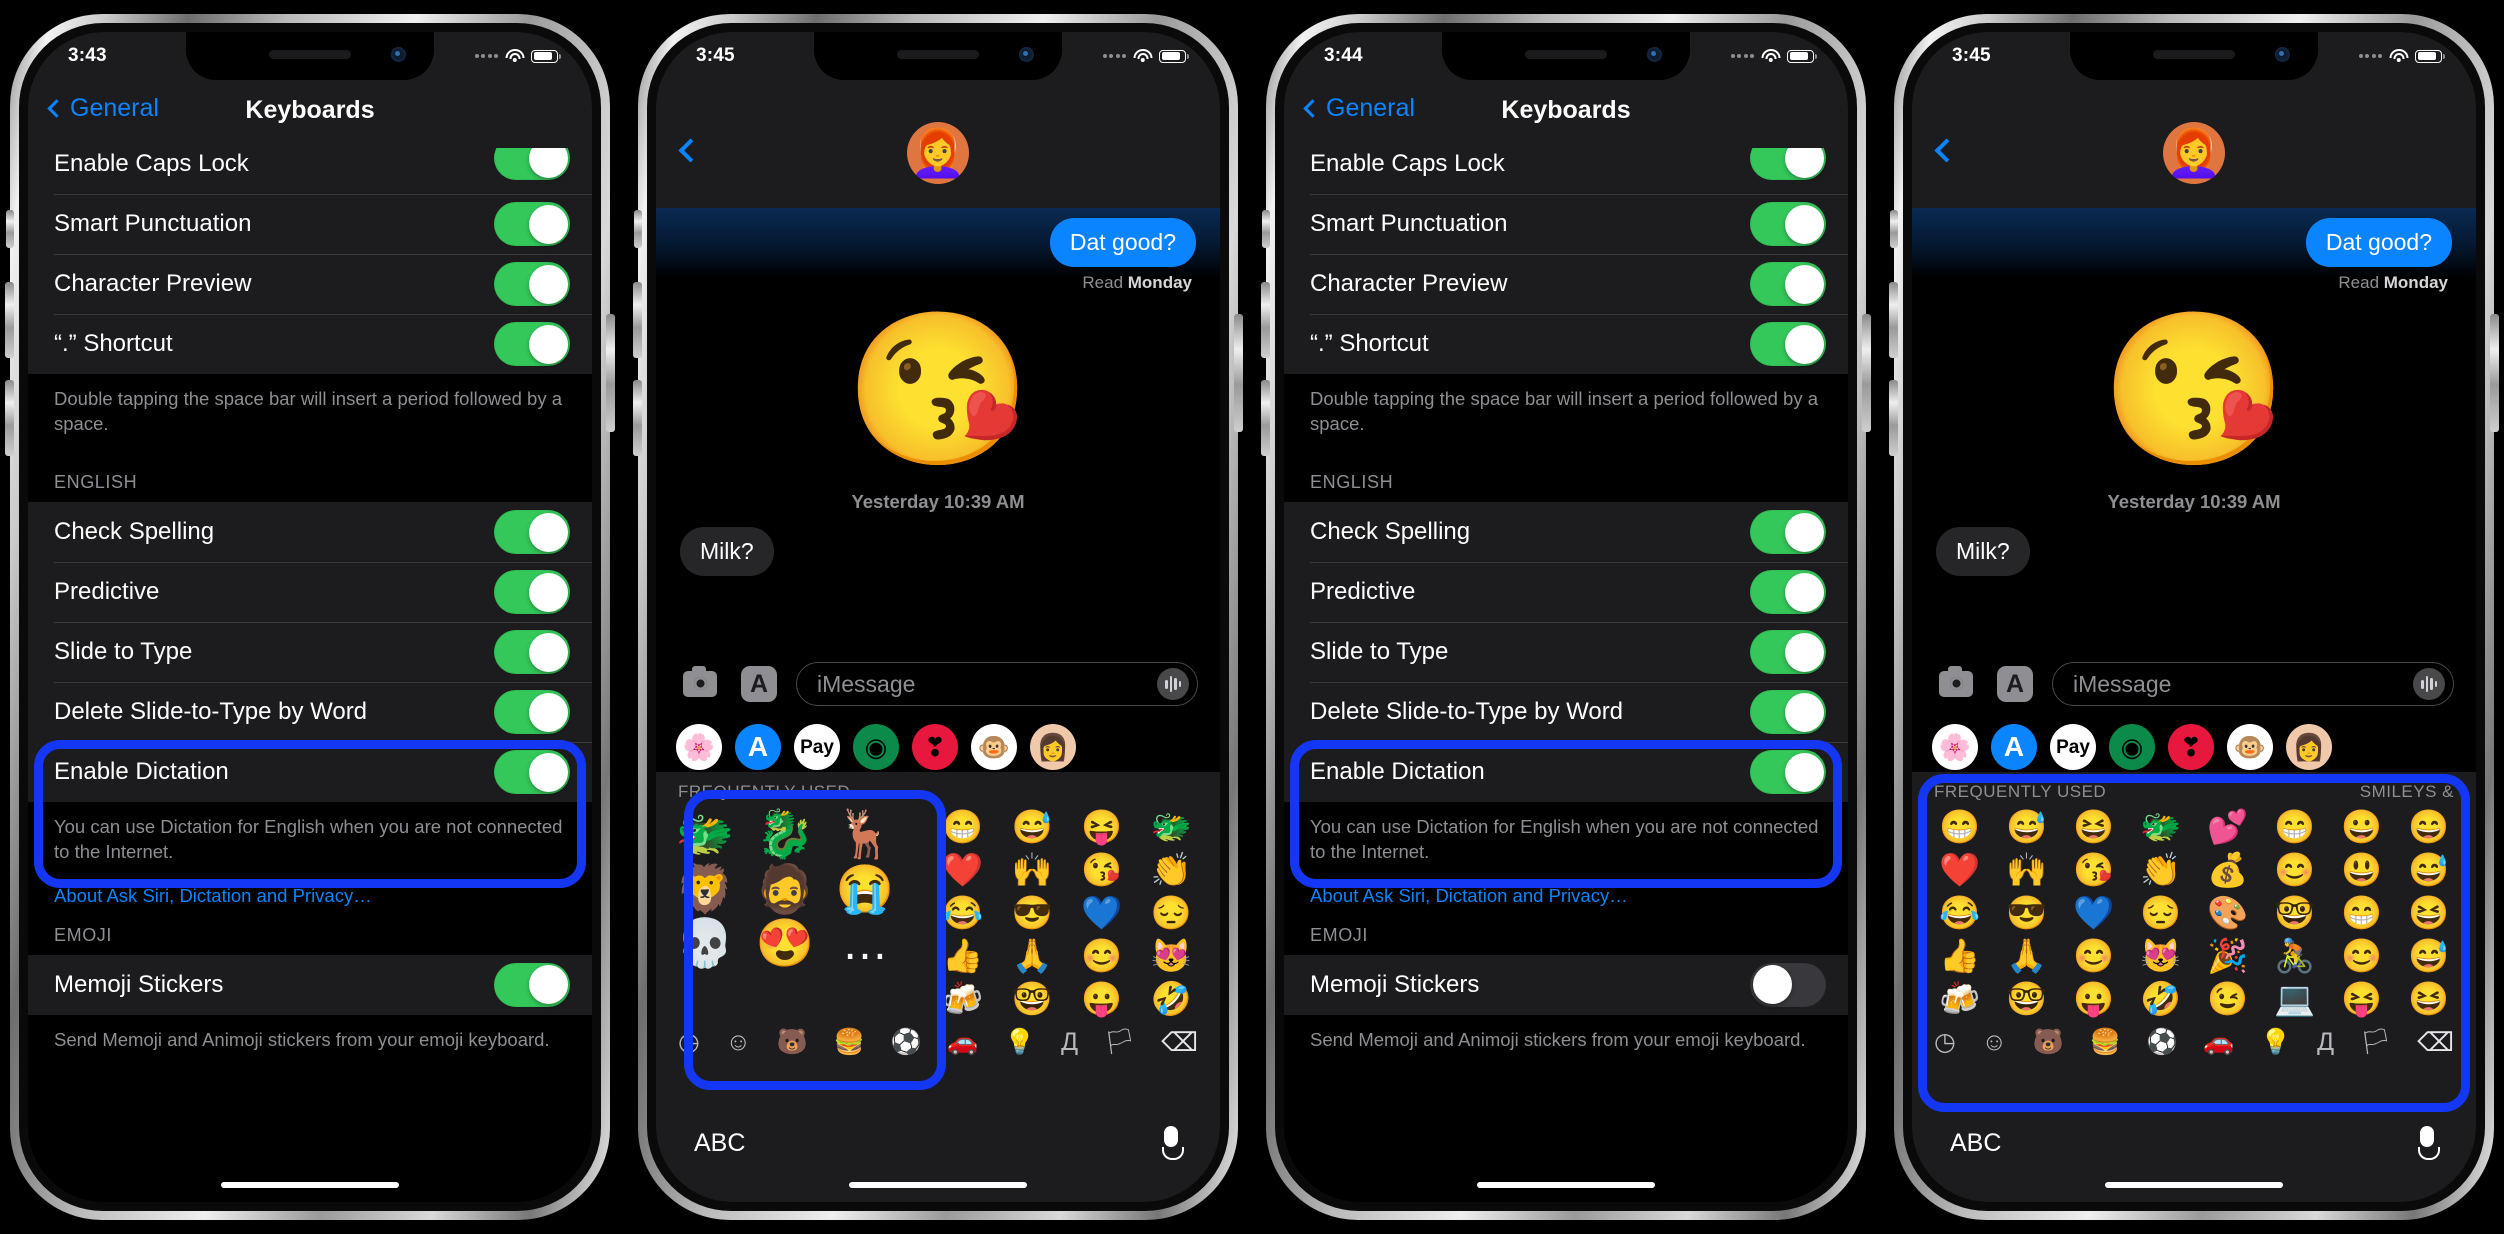  What do you see at coordinates (2093, 870) in the screenshot?
I see `emoji-cell: 😘` at bounding box center [2093, 870].